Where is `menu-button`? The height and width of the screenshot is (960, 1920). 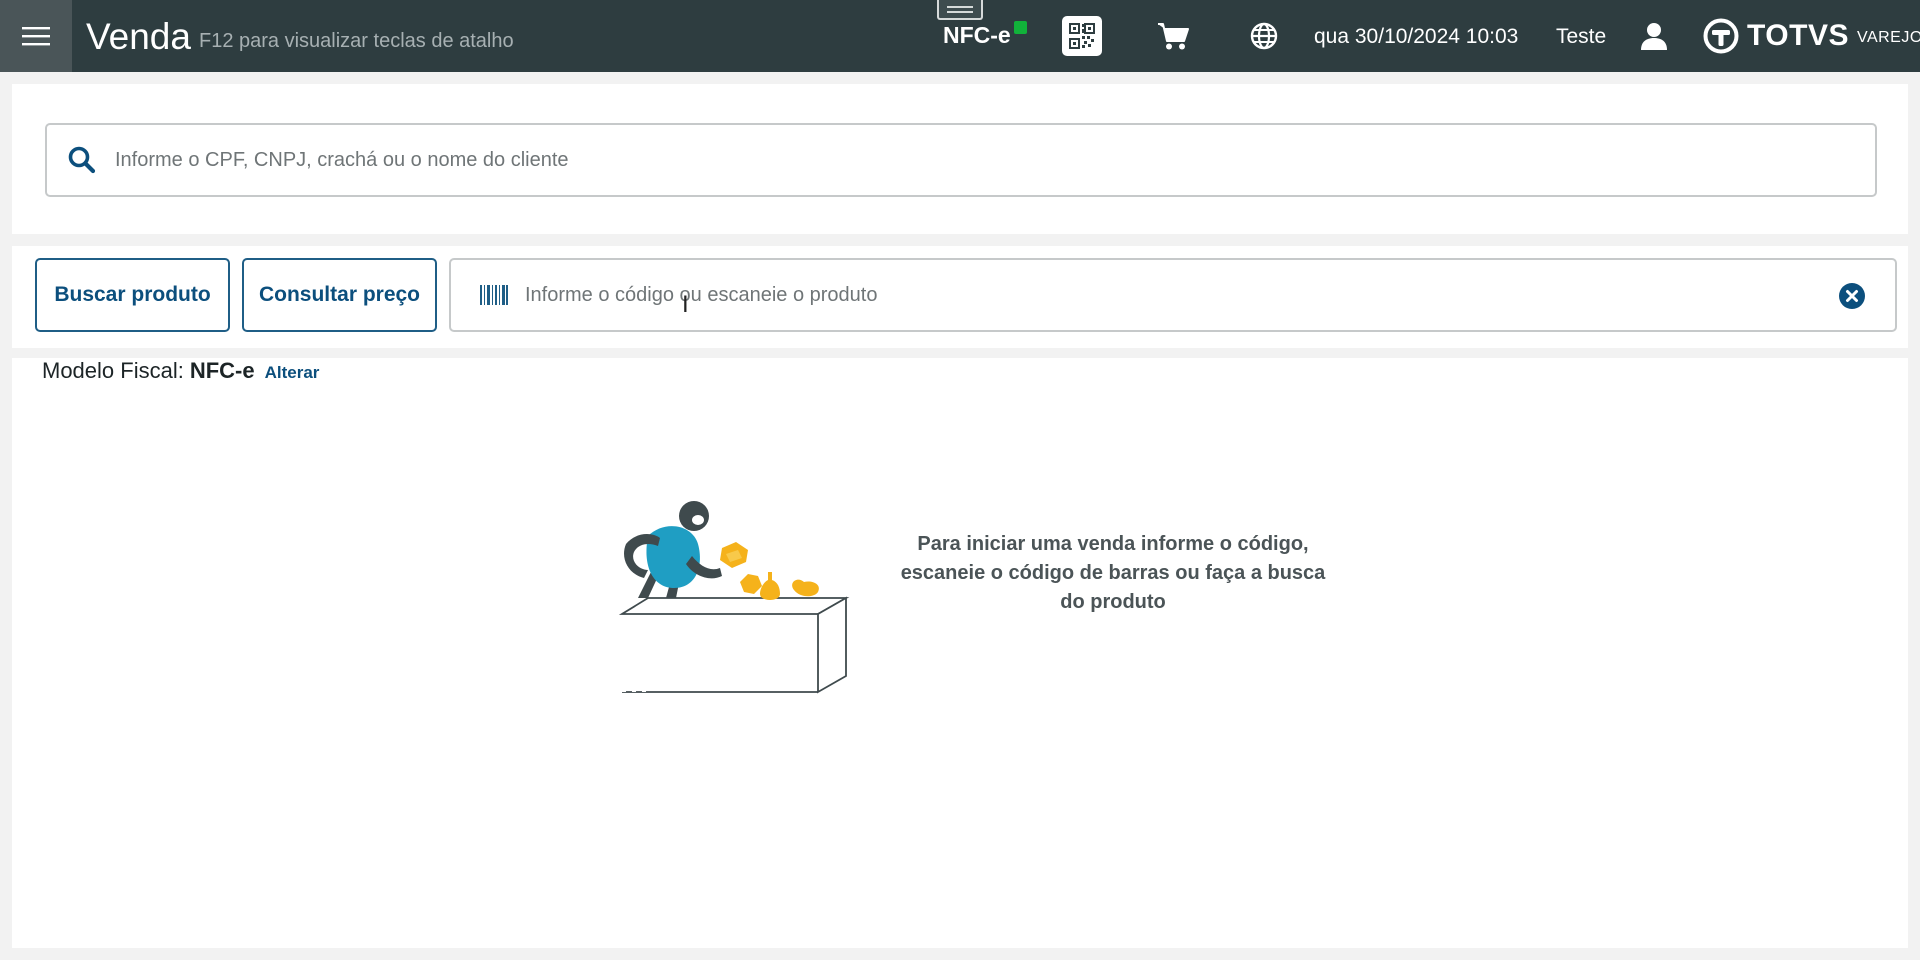
menu-button is located at coordinates (36, 36).